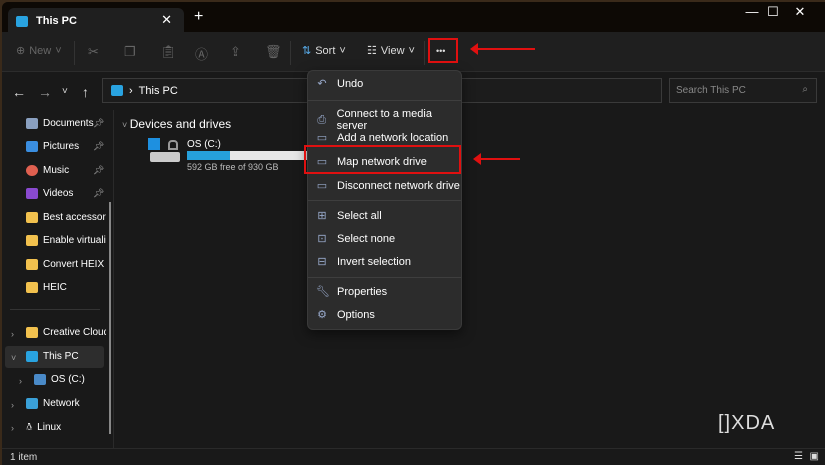 The height and width of the screenshot is (465, 825). What do you see at coordinates (45, 92) in the screenshot?
I see `forward-button: →` at bounding box center [45, 92].